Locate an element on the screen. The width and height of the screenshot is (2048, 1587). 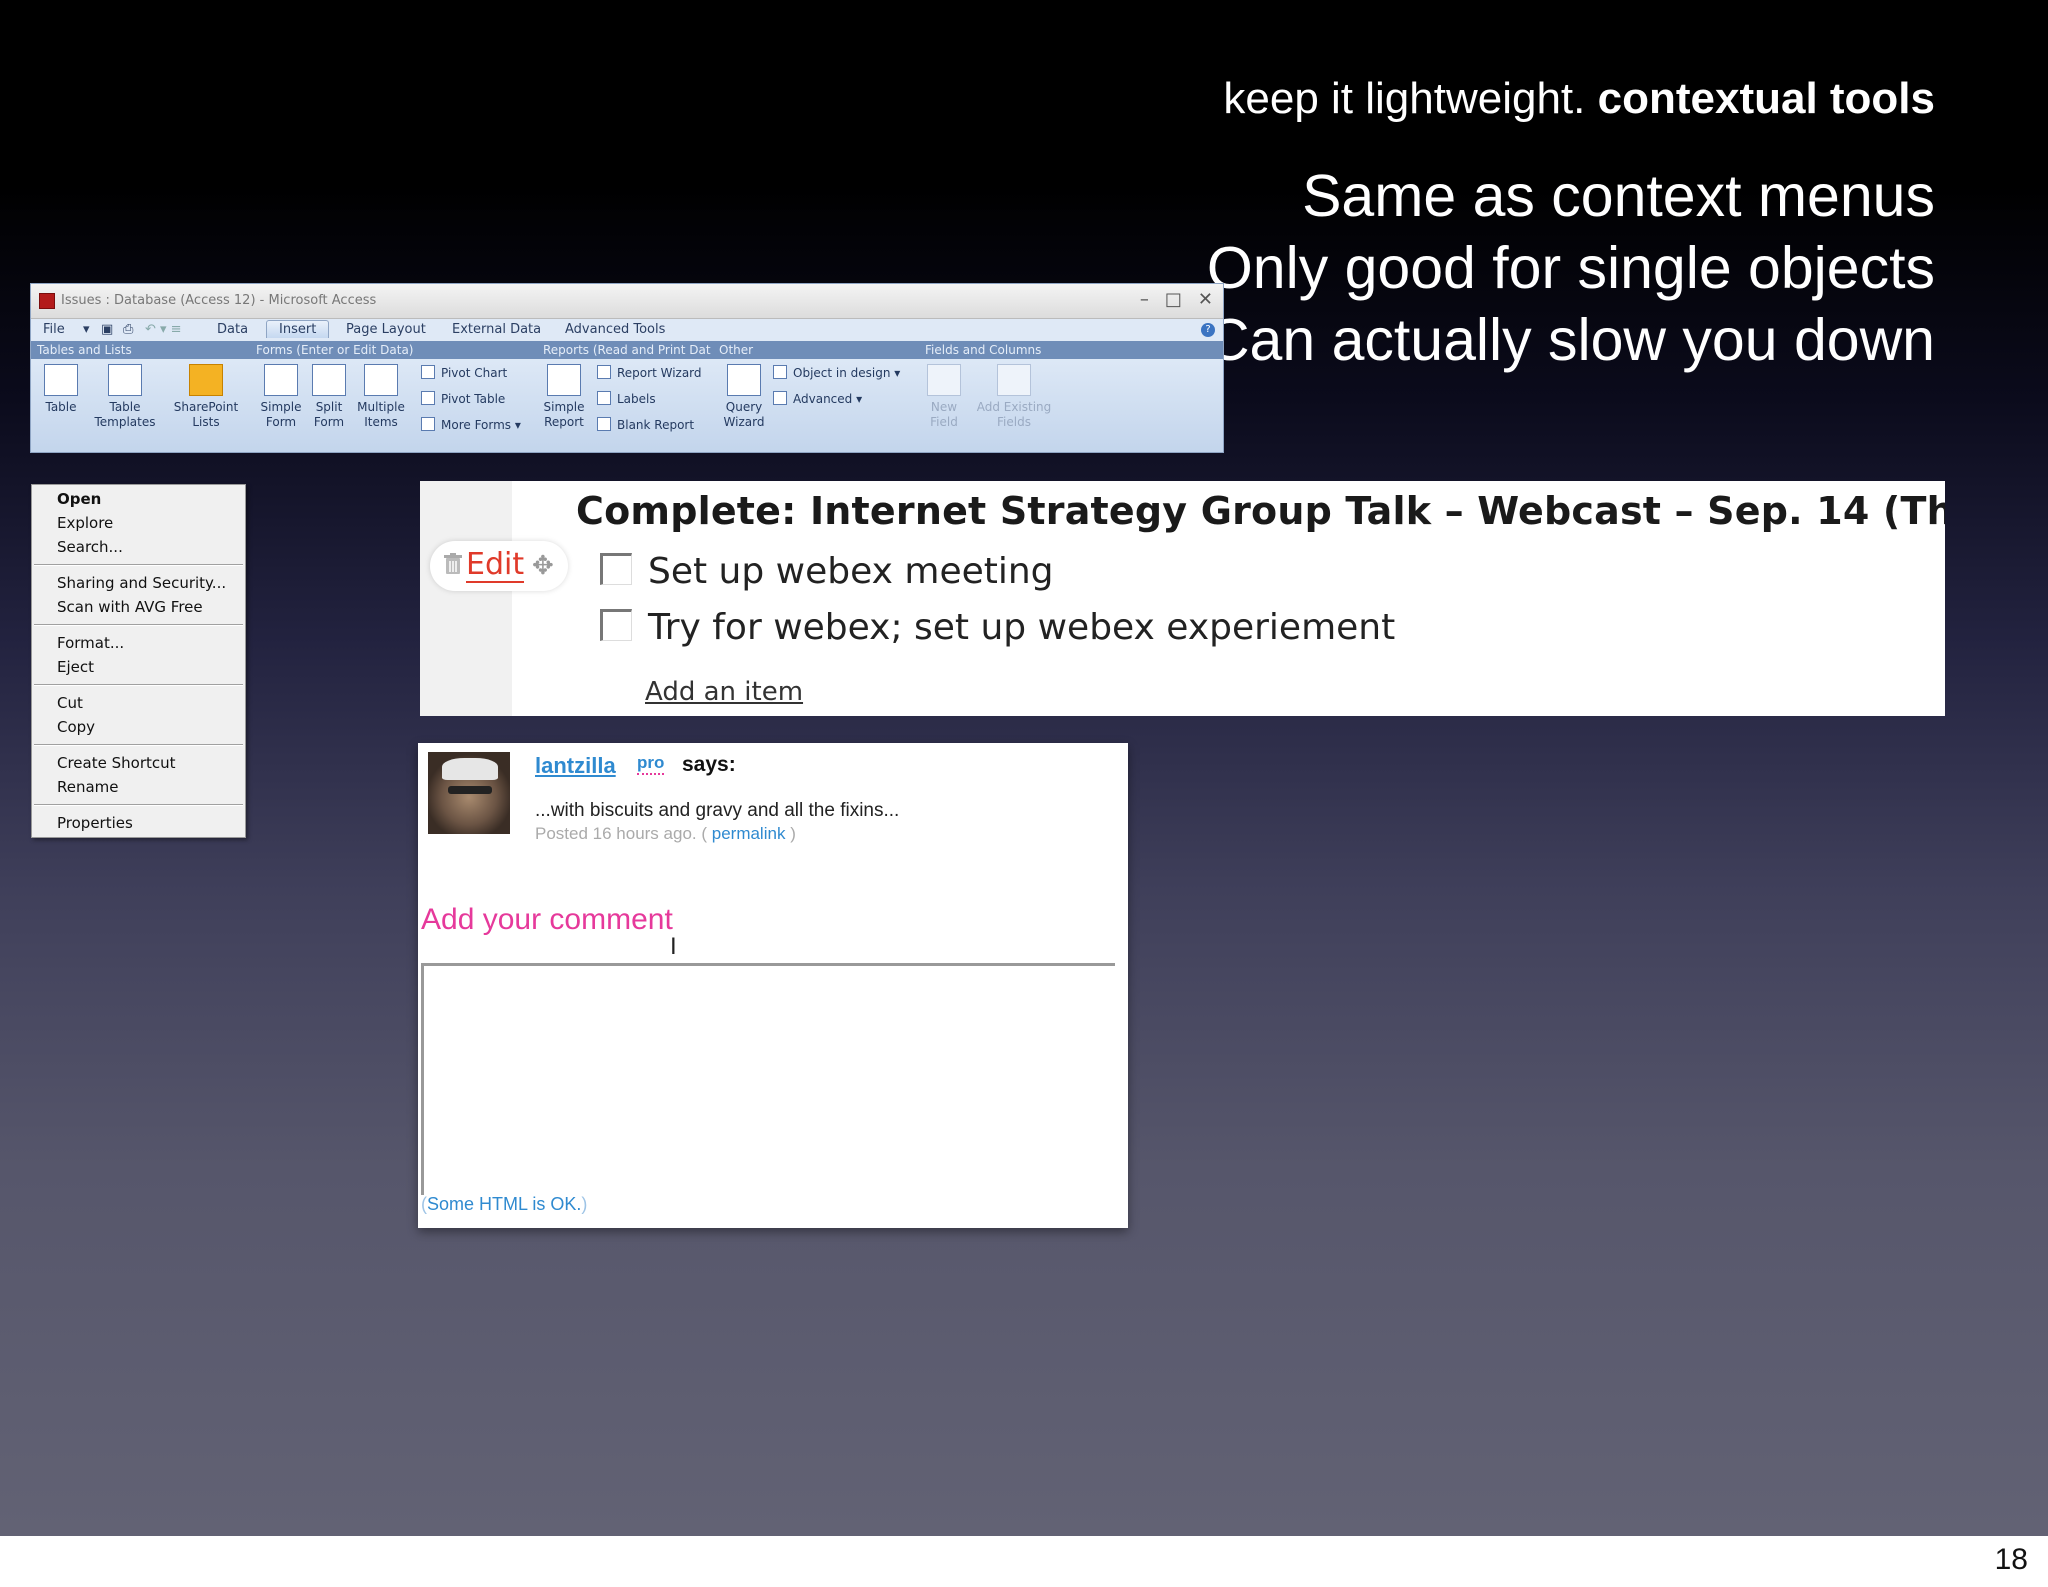
bullet-1: Same as context menus is located at coordinates (1618, 196).